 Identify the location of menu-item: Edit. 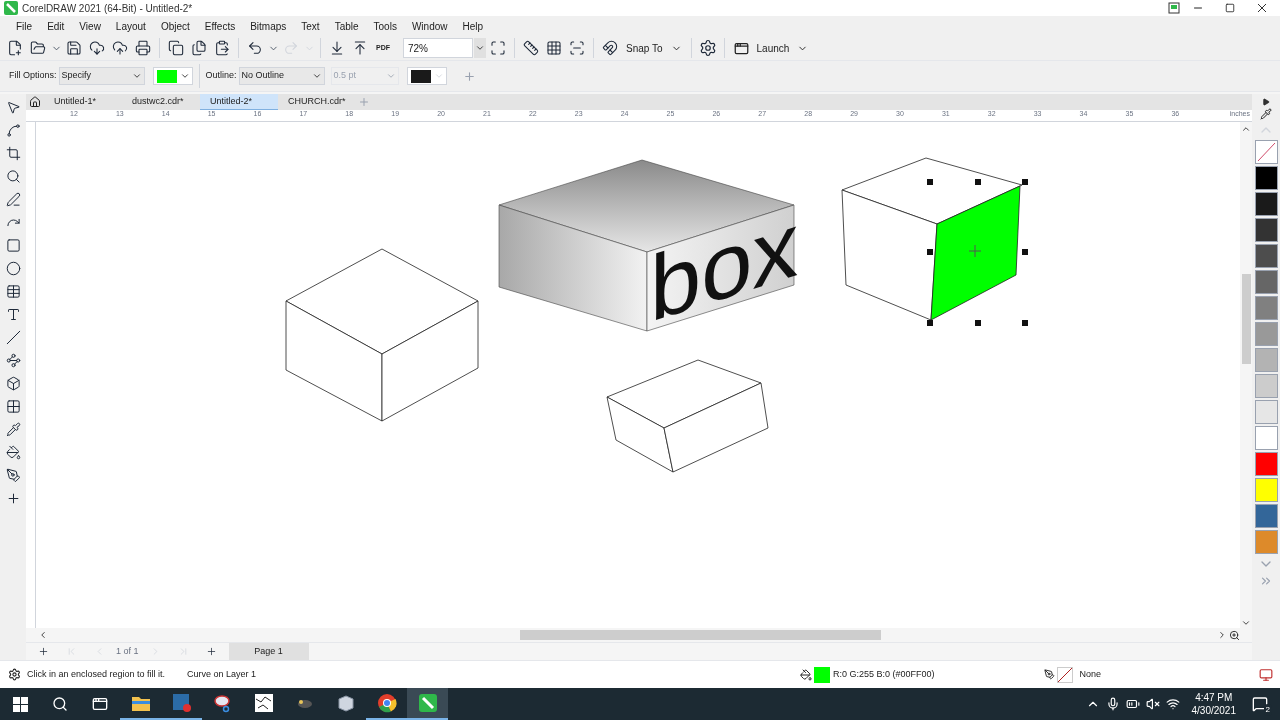
(56, 26).